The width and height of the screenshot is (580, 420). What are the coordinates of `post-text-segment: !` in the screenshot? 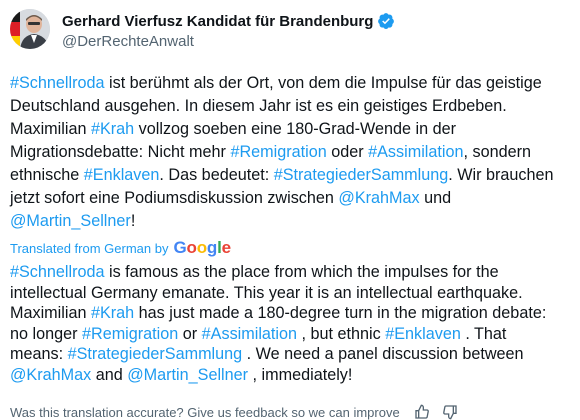 It's located at (133, 221).